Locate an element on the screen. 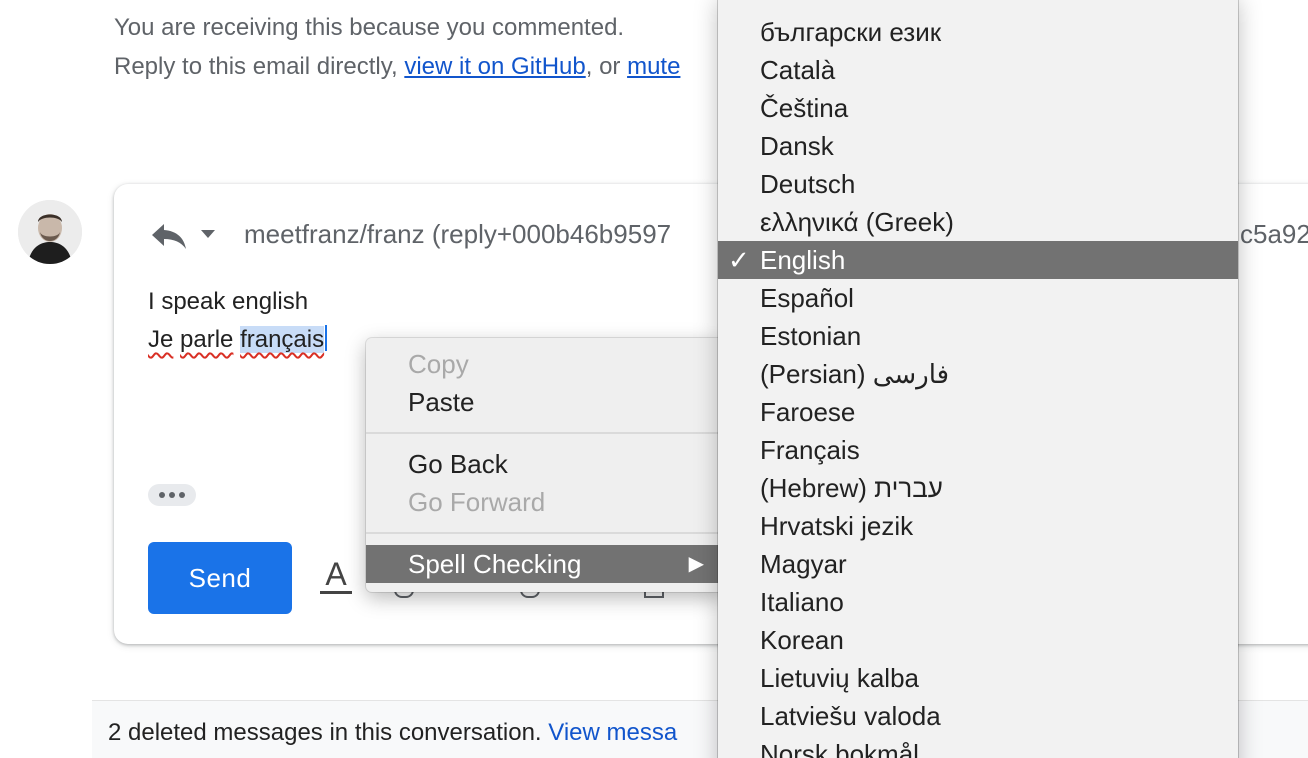 The image size is (1308, 758). context-menu-go-forward: Go Forward is located at coordinates (546, 502).